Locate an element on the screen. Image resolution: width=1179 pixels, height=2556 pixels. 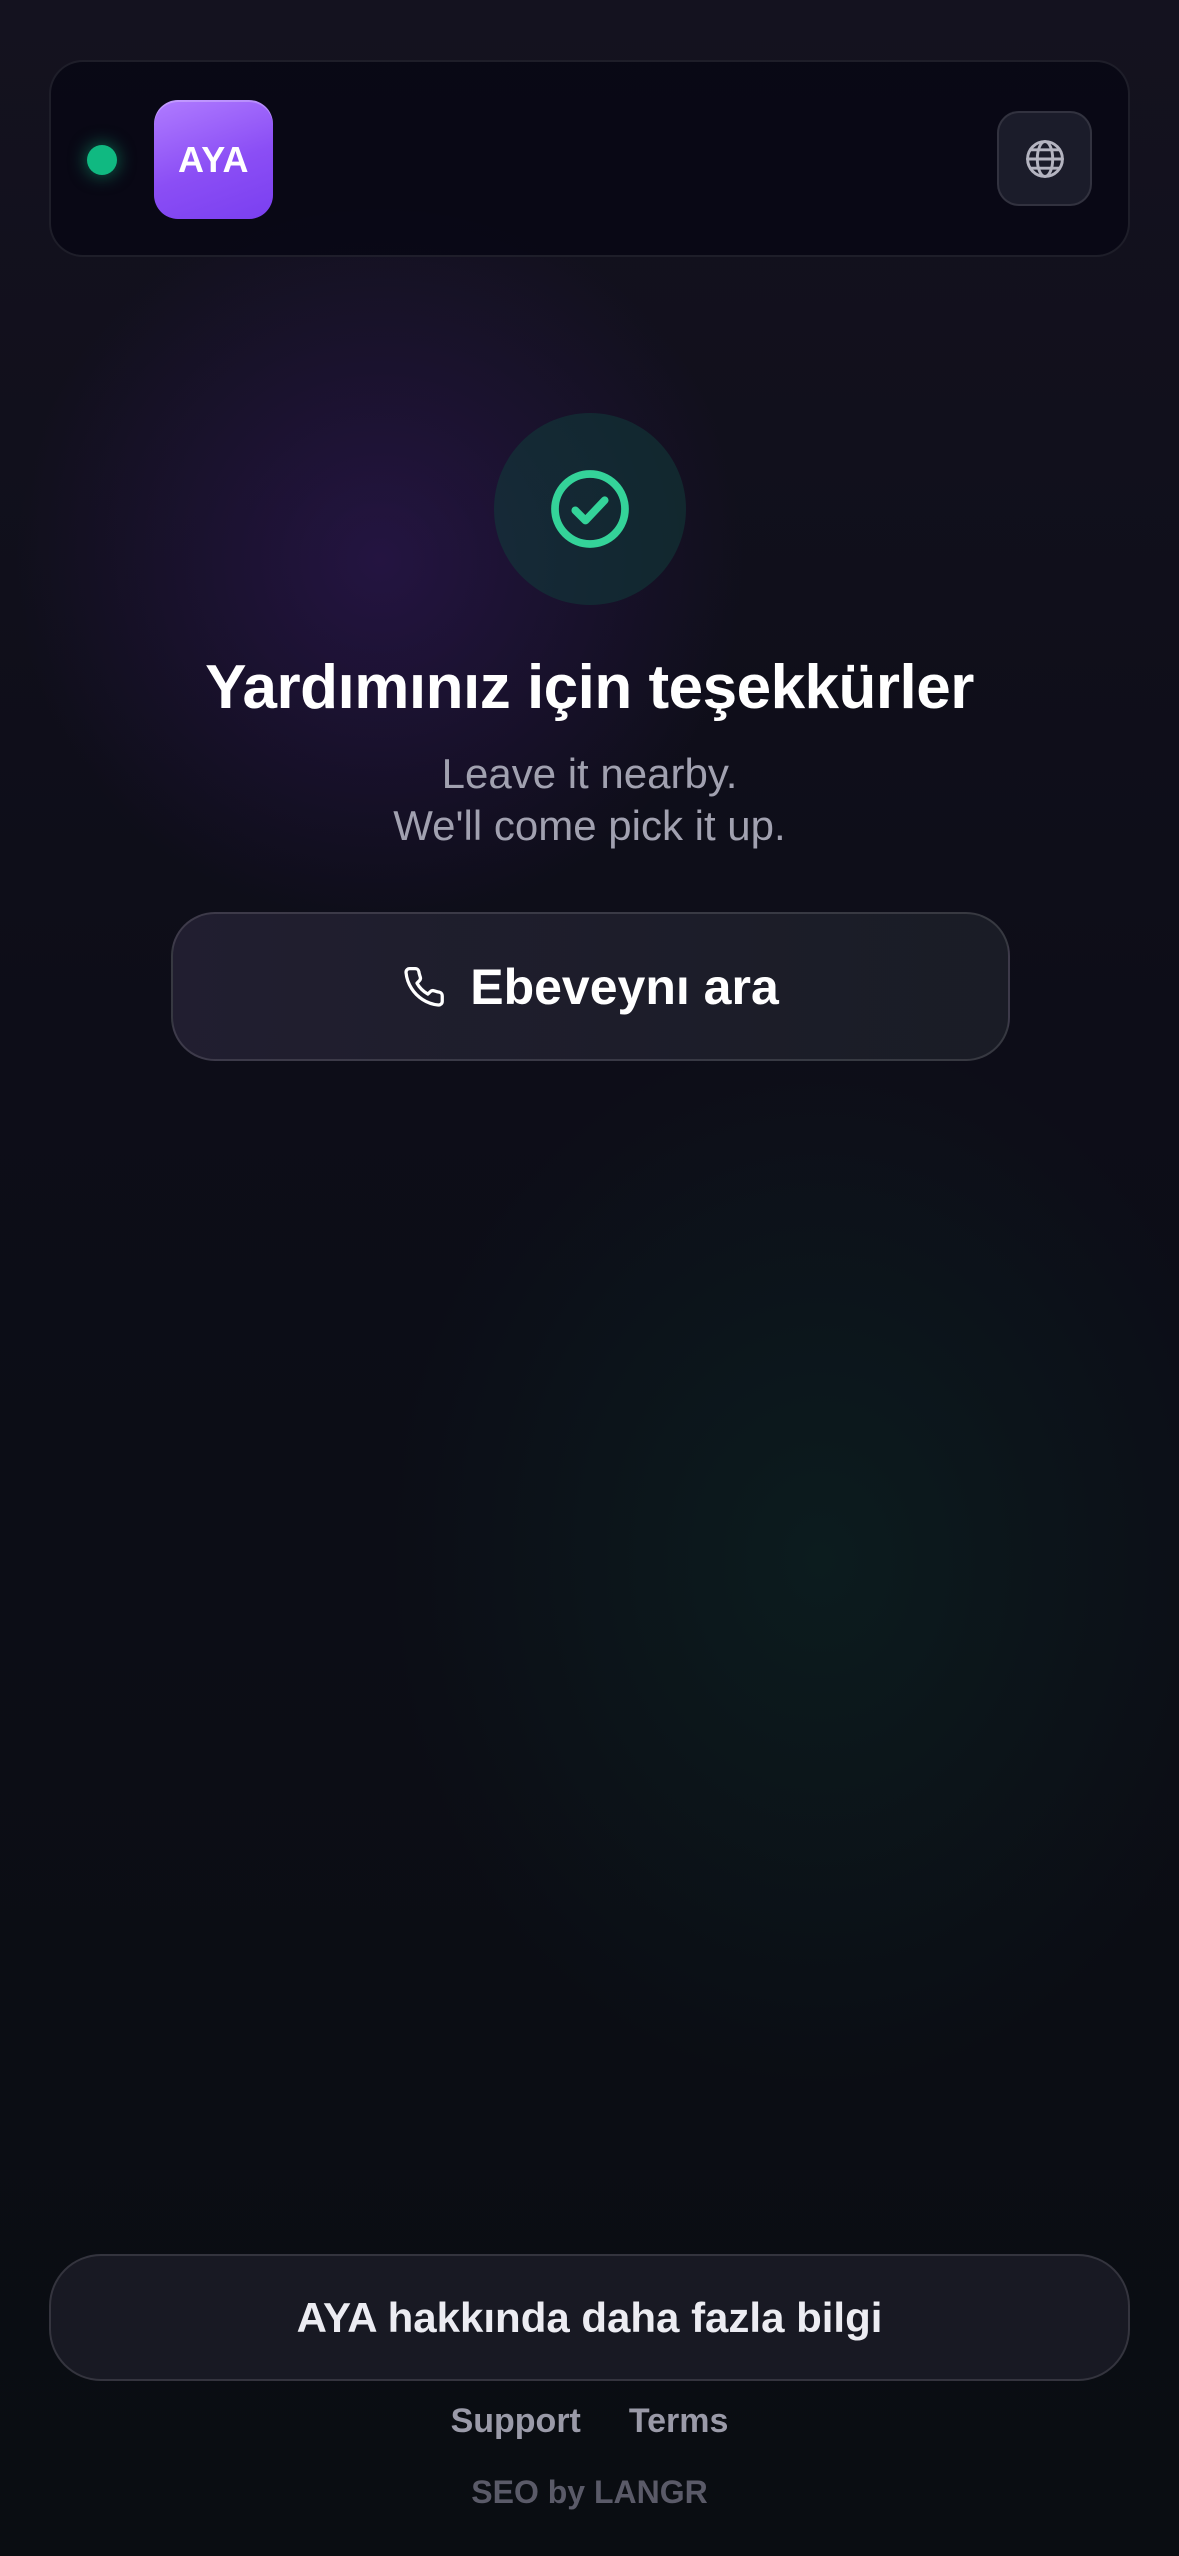
app-logo: AYA is located at coordinates (213, 159).